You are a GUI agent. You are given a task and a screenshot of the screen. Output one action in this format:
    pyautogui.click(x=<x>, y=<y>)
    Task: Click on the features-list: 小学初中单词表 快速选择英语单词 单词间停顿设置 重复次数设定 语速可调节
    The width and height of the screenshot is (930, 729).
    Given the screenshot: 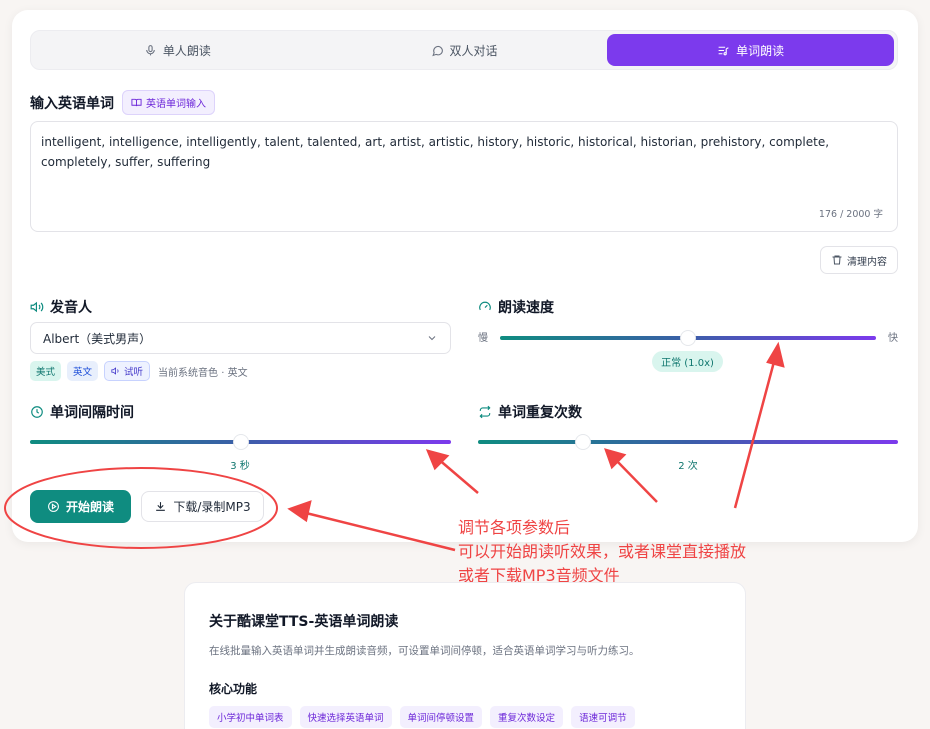 What is the action you would take?
    pyautogui.click(x=465, y=717)
    